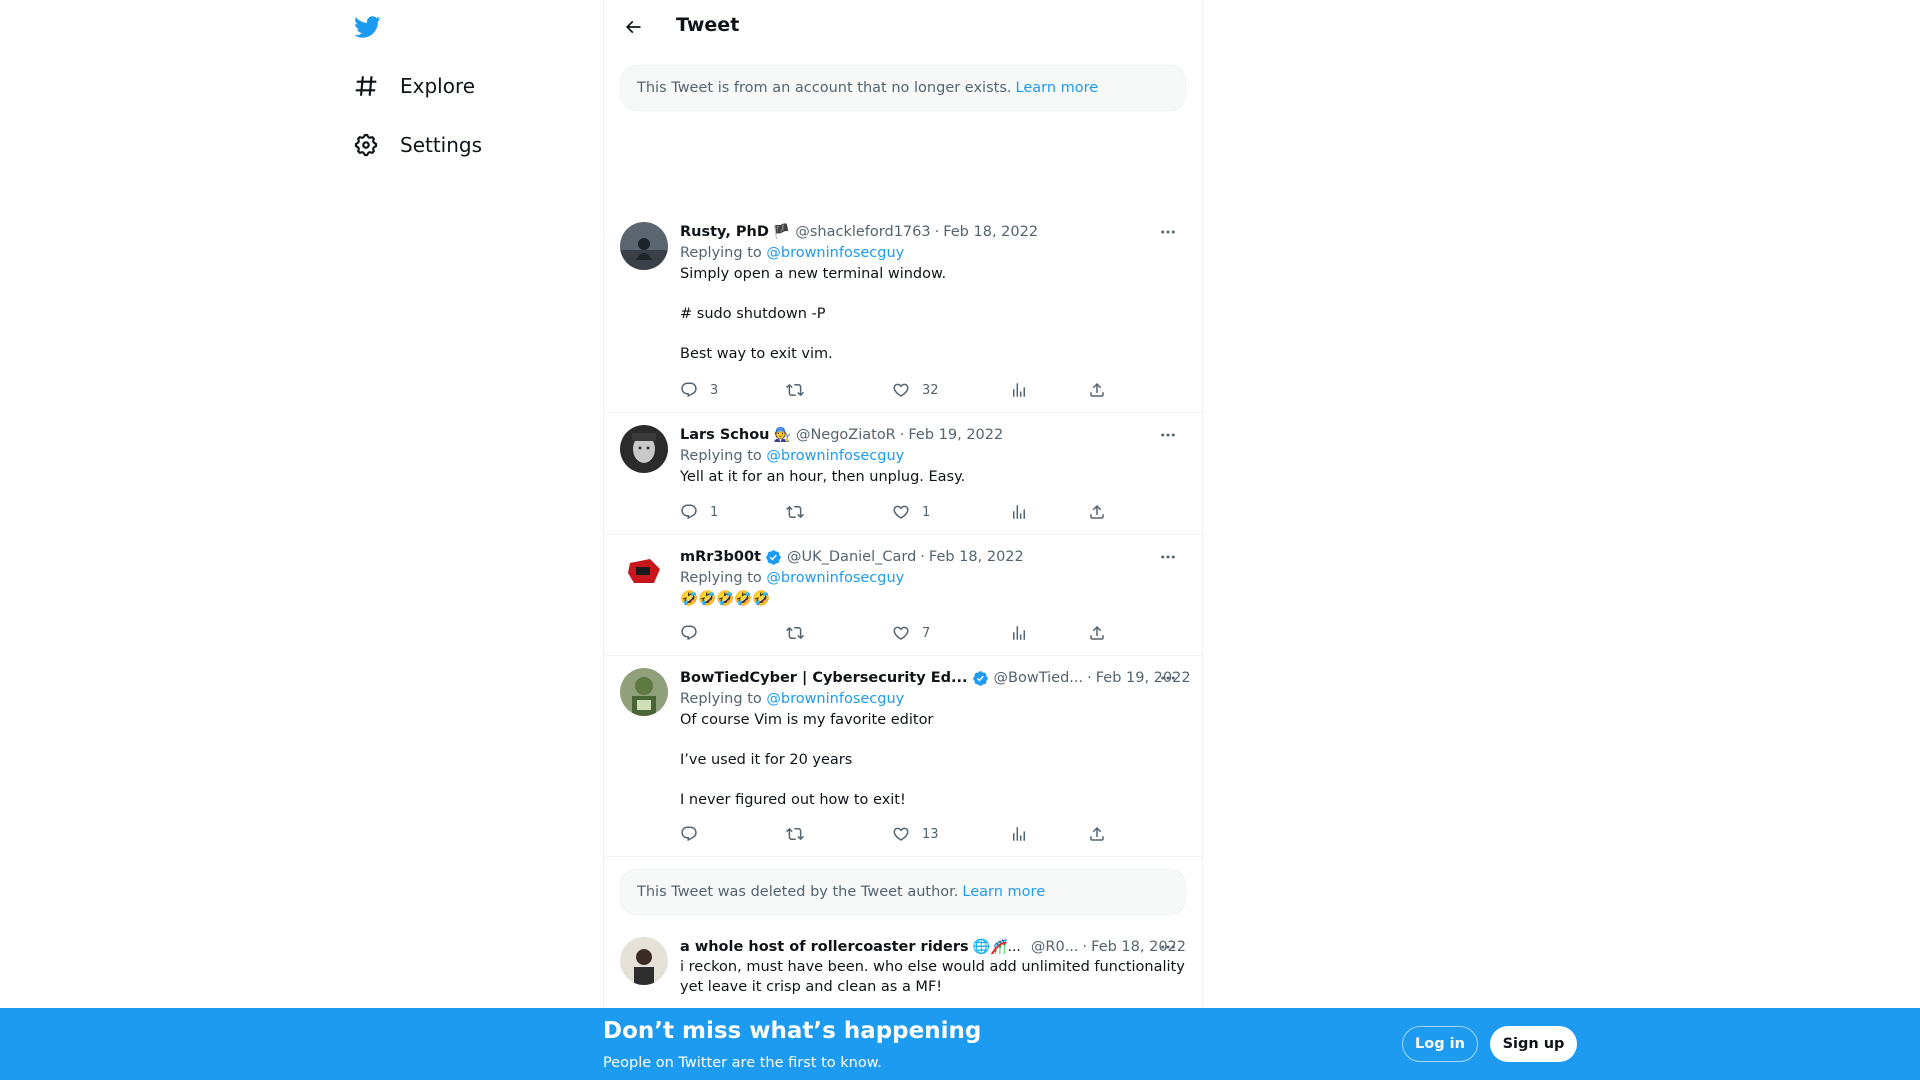 Image resolution: width=1920 pixels, height=1080 pixels. What do you see at coordinates (1440, 1044) in the screenshot?
I see `login-button: Log in` at bounding box center [1440, 1044].